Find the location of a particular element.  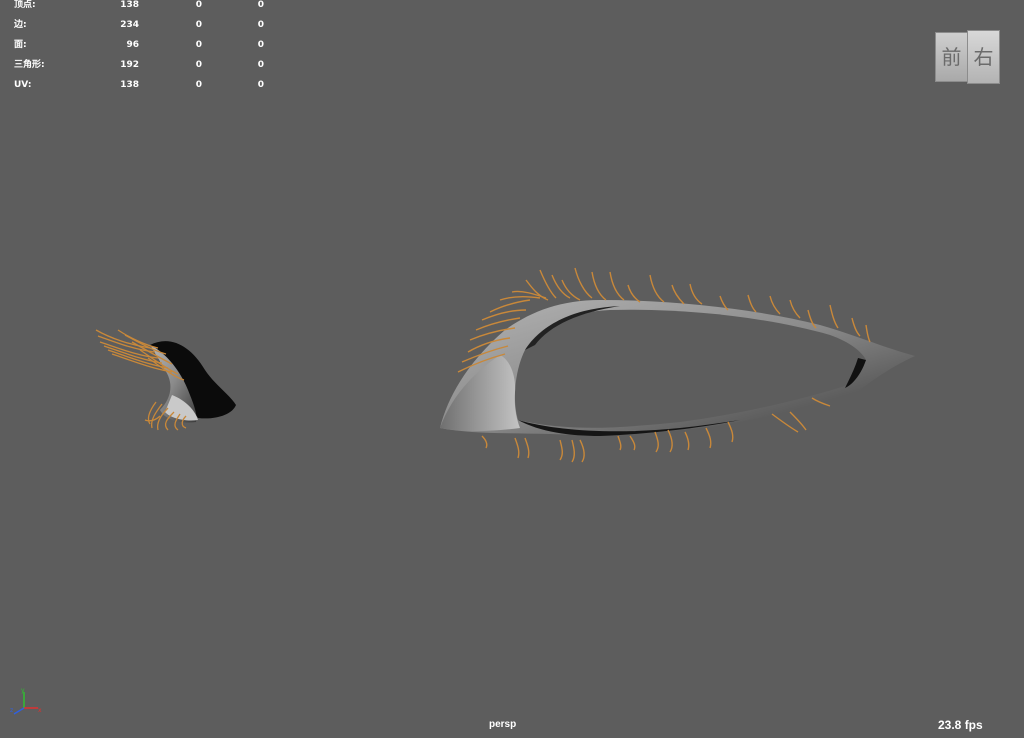

svg-text: z is located at coordinates (11, 710).